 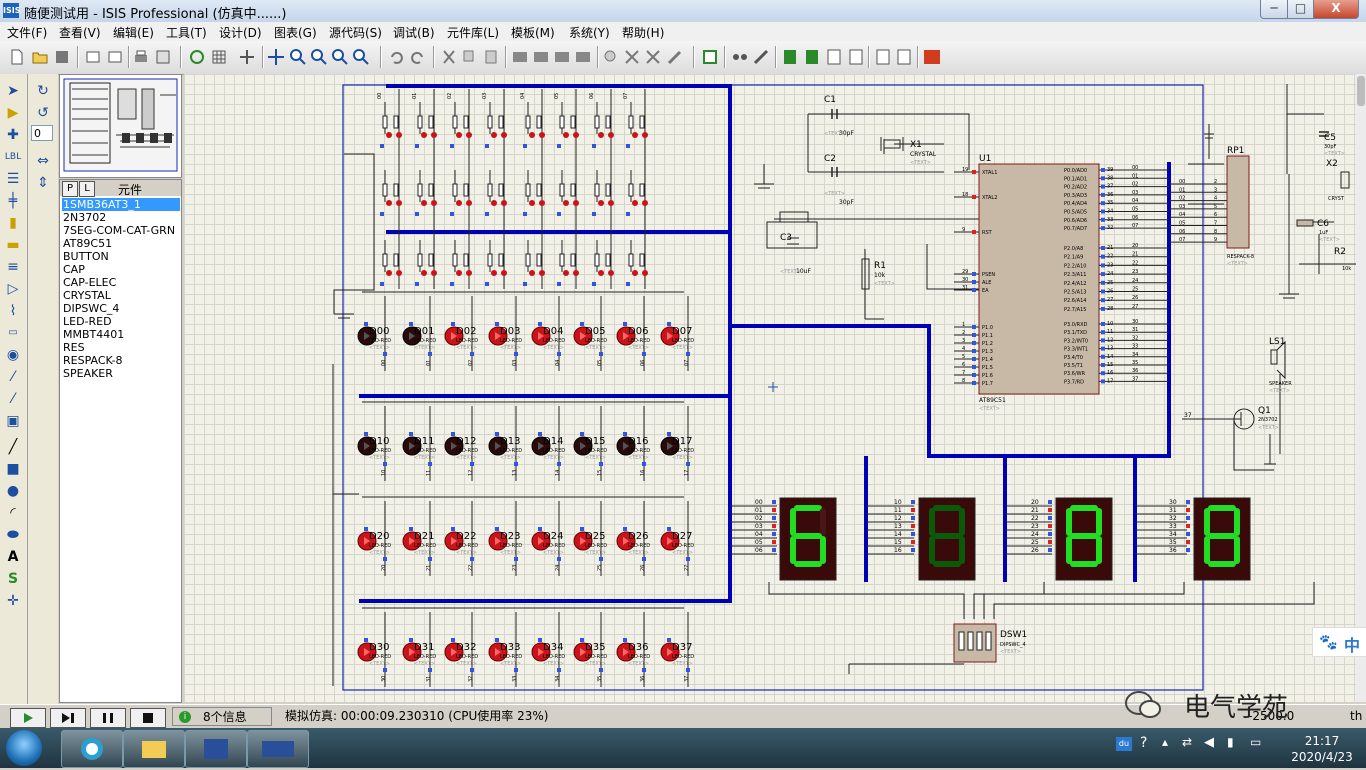 What do you see at coordinates (68, 718) in the screenshot?
I see `step-button` at bounding box center [68, 718].